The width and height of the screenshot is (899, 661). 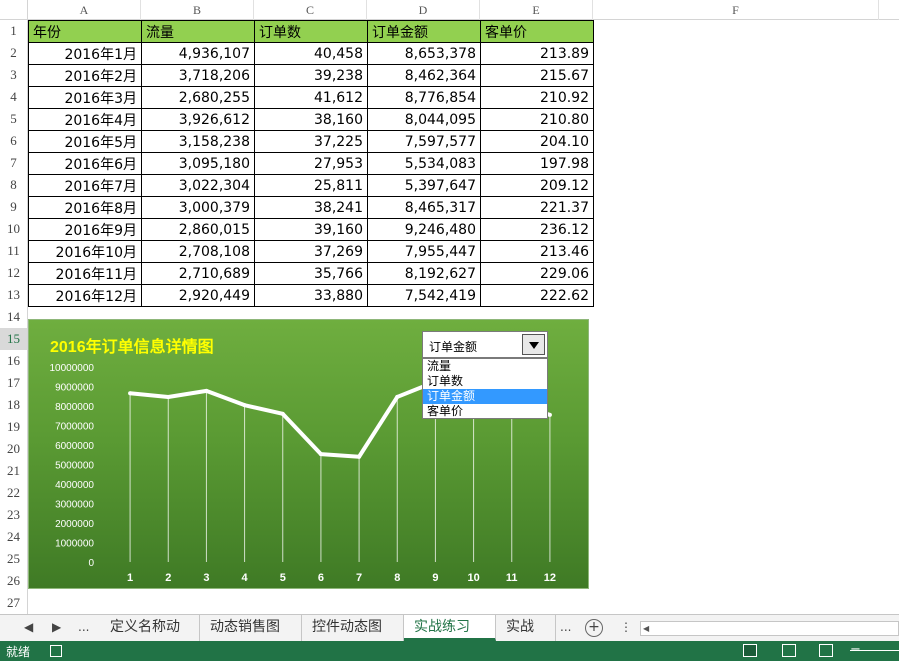 What do you see at coordinates (28, 627) in the screenshot?
I see `tab-scroll-prev-icon: ◀` at bounding box center [28, 627].